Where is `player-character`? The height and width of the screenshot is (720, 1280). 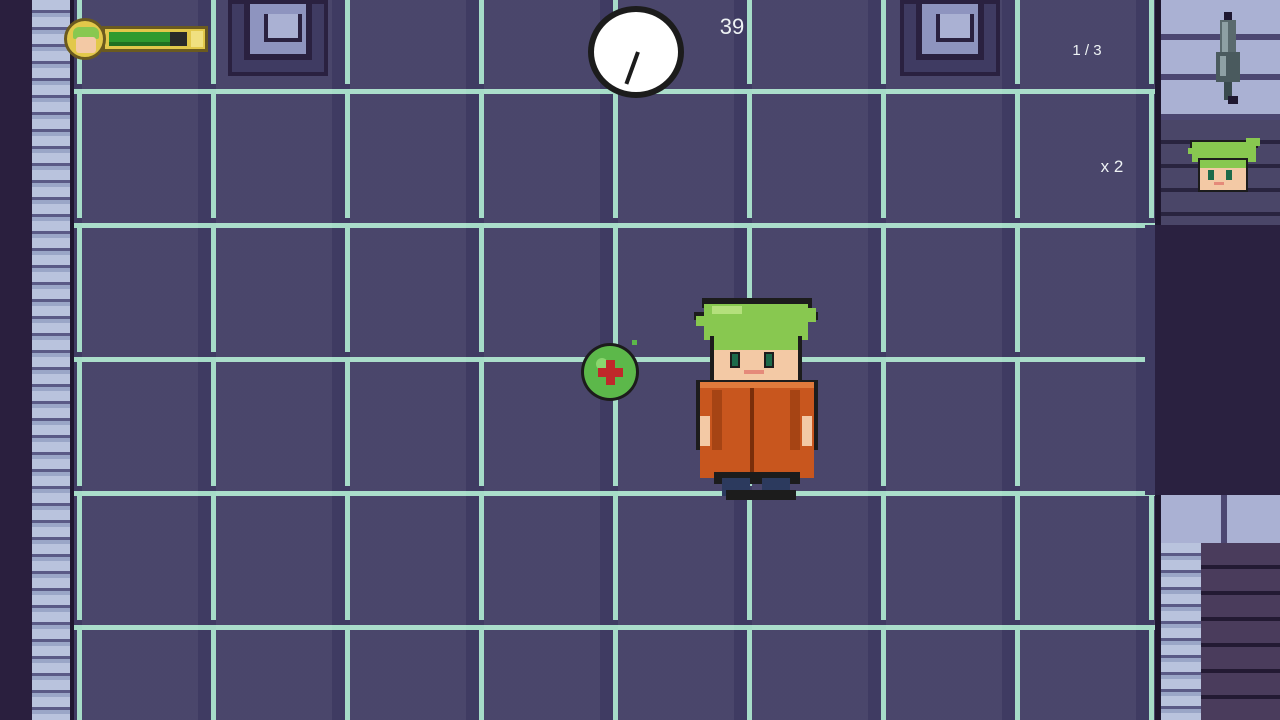
player-character is located at coordinates (756, 399).